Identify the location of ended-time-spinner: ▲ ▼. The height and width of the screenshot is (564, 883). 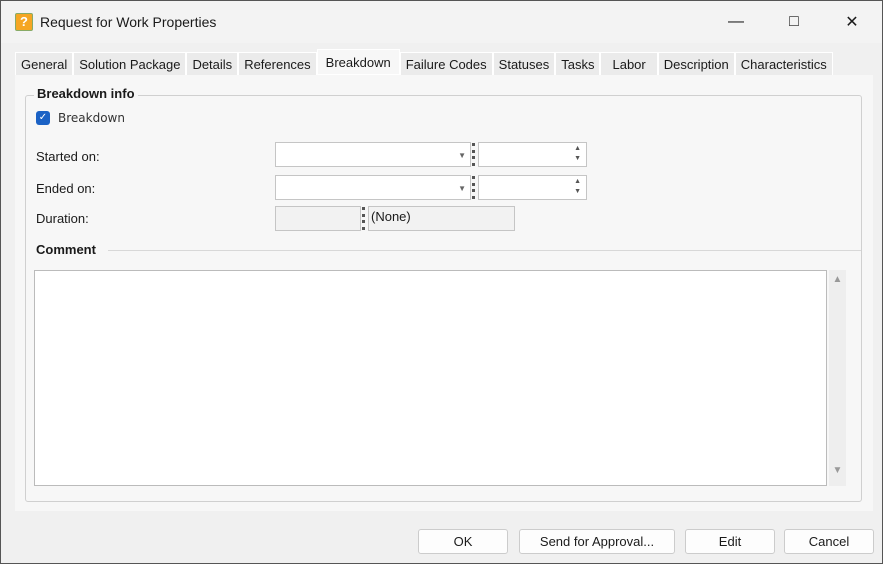
(532, 187).